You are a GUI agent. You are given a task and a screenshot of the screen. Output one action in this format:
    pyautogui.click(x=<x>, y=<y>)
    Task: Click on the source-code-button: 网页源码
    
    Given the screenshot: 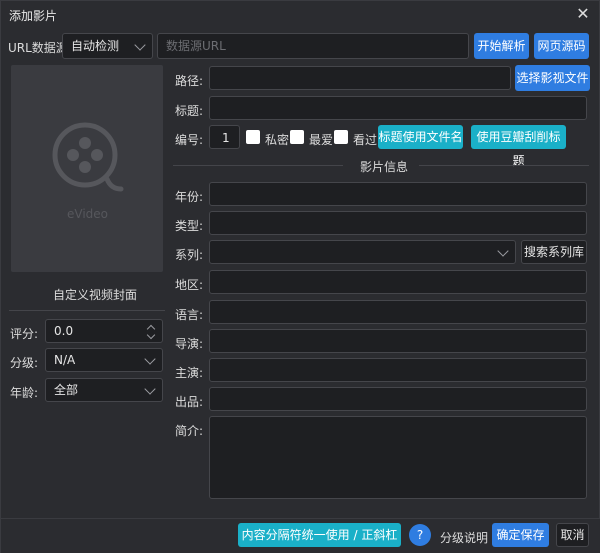 What is the action you would take?
    pyautogui.click(x=561, y=46)
    